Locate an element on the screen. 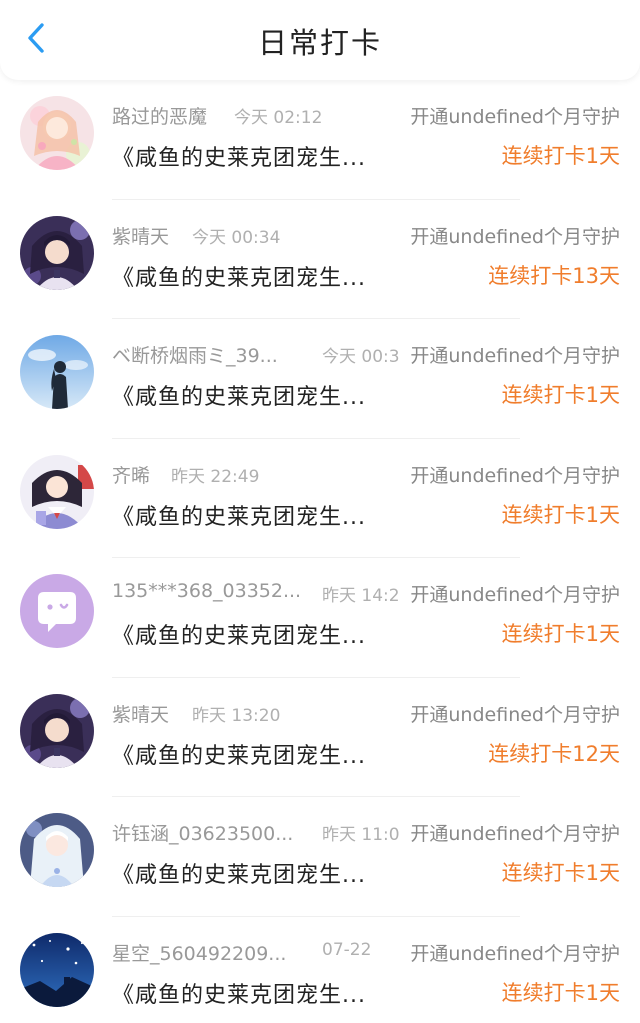 The width and height of the screenshot is (640, 1023). row-meta: 星空_560492209... 07-22 开通undefined个月守护 is located at coordinates (372, 952).